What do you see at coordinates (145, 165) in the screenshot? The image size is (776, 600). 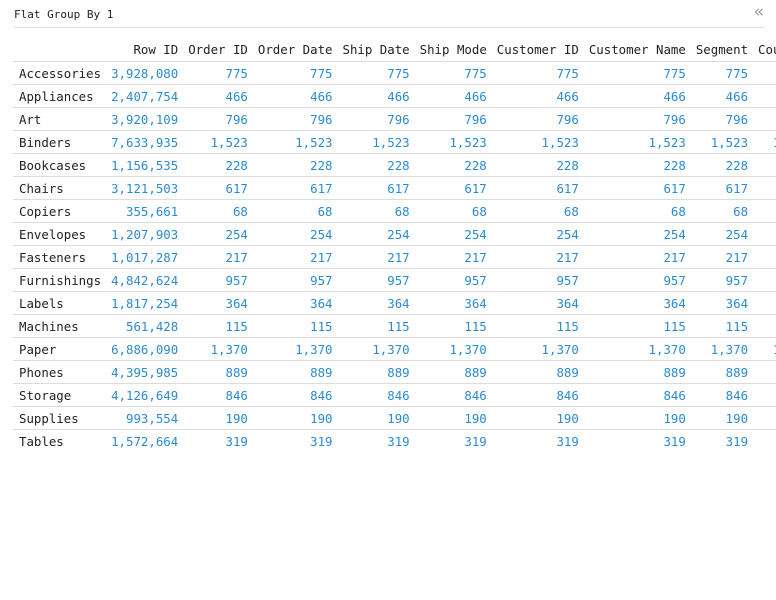 I see `count-link: 1,156,535` at bounding box center [145, 165].